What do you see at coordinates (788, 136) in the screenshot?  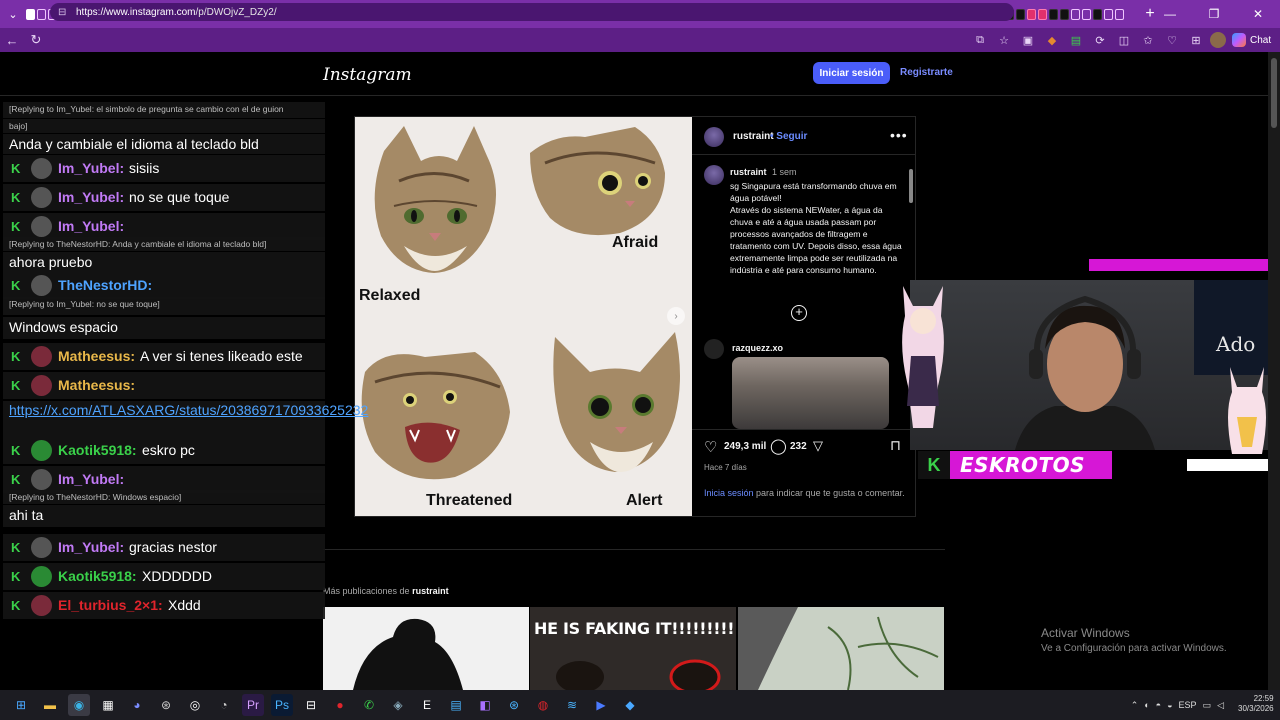 I see `follow-link: • Seguir` at bounding box center [788, 136].